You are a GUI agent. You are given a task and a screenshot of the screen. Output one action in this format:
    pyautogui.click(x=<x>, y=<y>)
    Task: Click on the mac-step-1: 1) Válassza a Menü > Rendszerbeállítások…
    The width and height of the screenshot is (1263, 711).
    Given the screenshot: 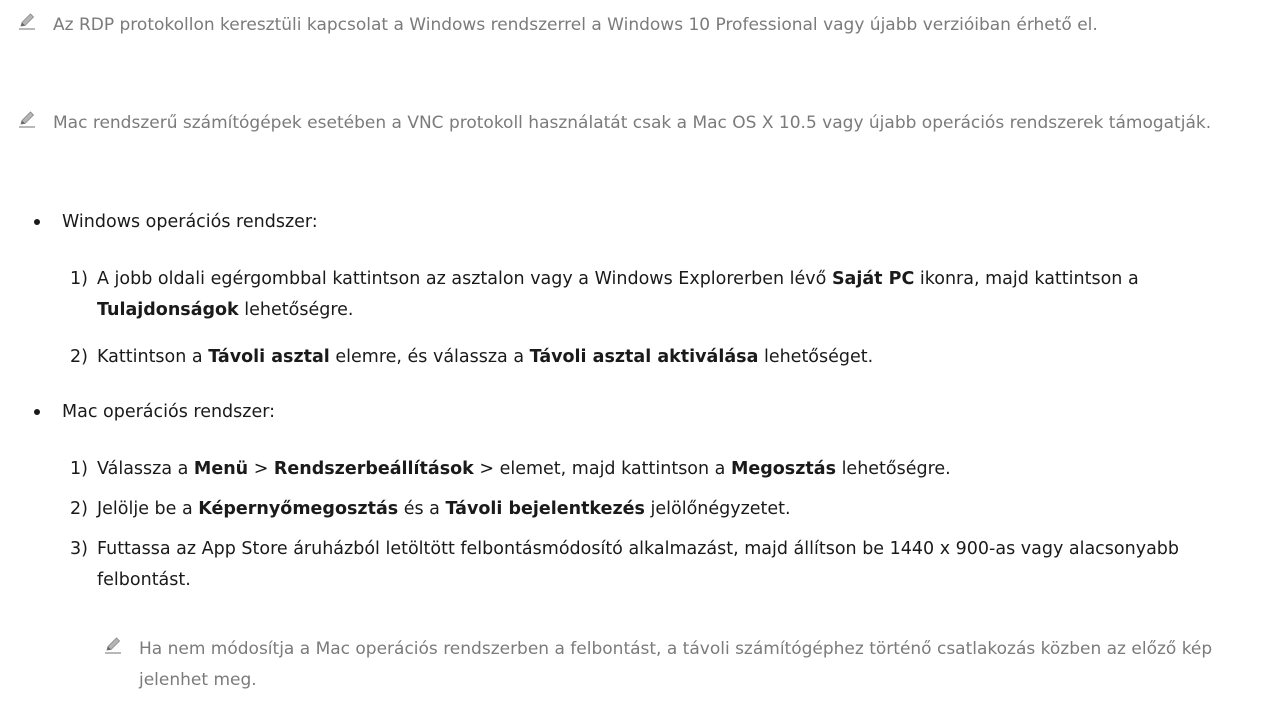 What is the action you would take?
    pyautogui.click(x=660, y=469)
    